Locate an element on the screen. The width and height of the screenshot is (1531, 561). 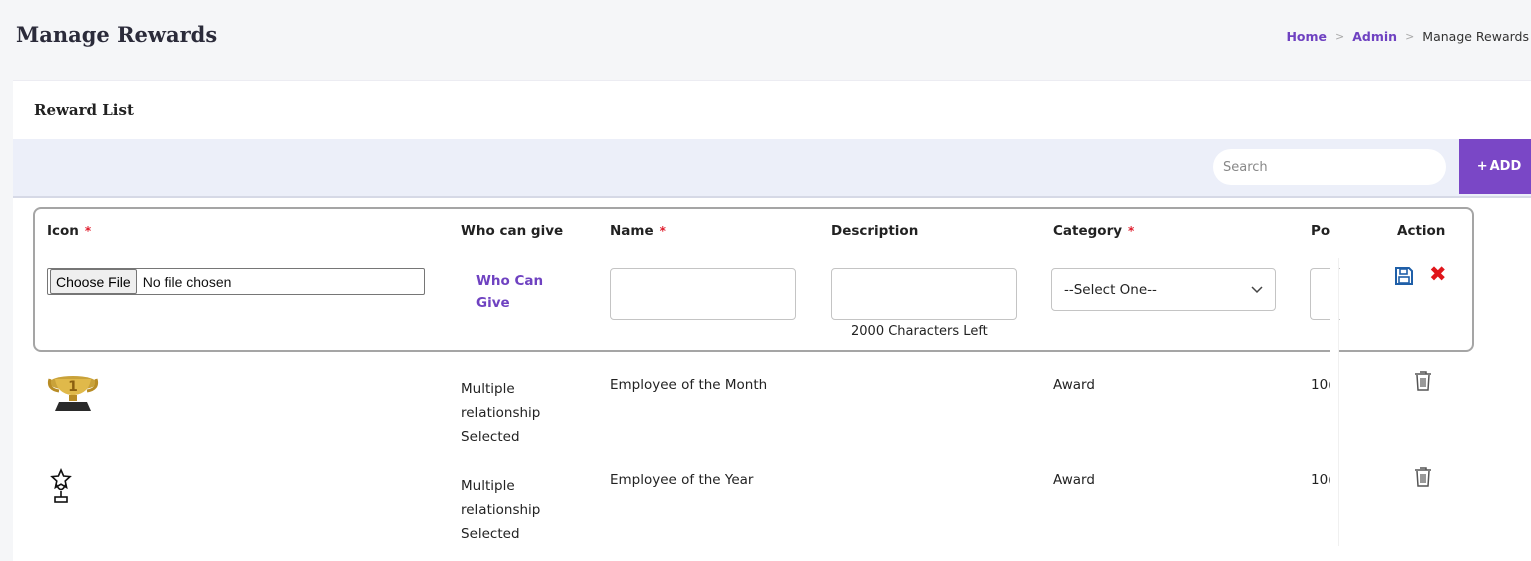
breadcrumb-admin-link: Admin is located at coordinates (1374, 36).